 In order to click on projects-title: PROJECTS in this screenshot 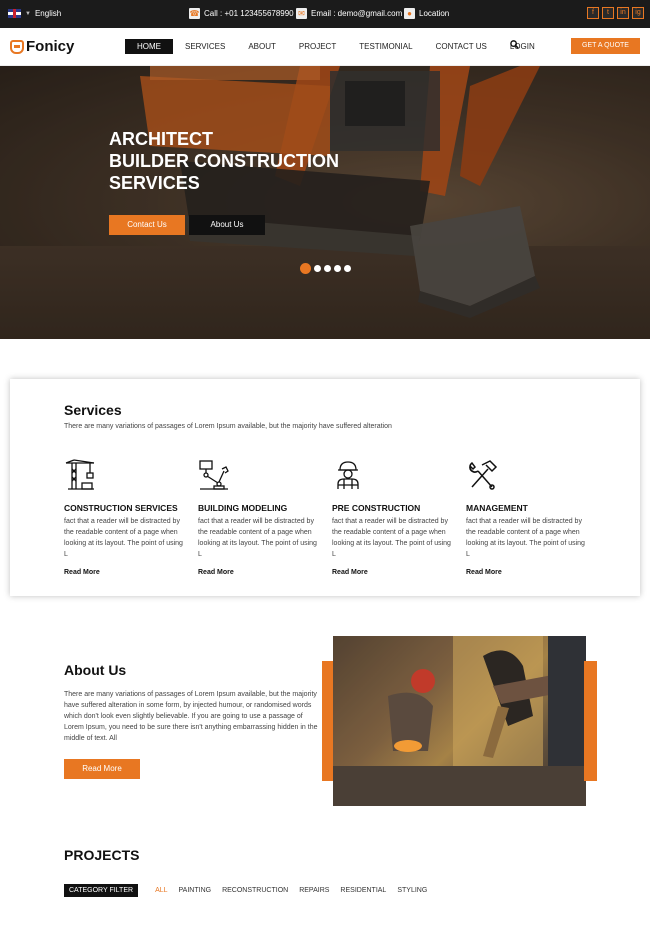, I will do `click(102, 855)`.